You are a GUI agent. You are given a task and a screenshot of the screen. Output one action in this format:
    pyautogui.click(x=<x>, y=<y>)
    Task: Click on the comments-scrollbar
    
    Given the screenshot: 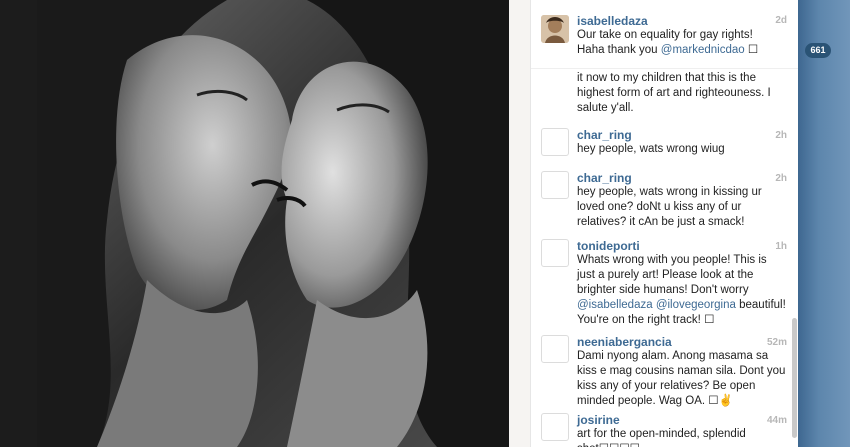 What is the action you would take?
    pyautogui.click(x=794, y=378)
    